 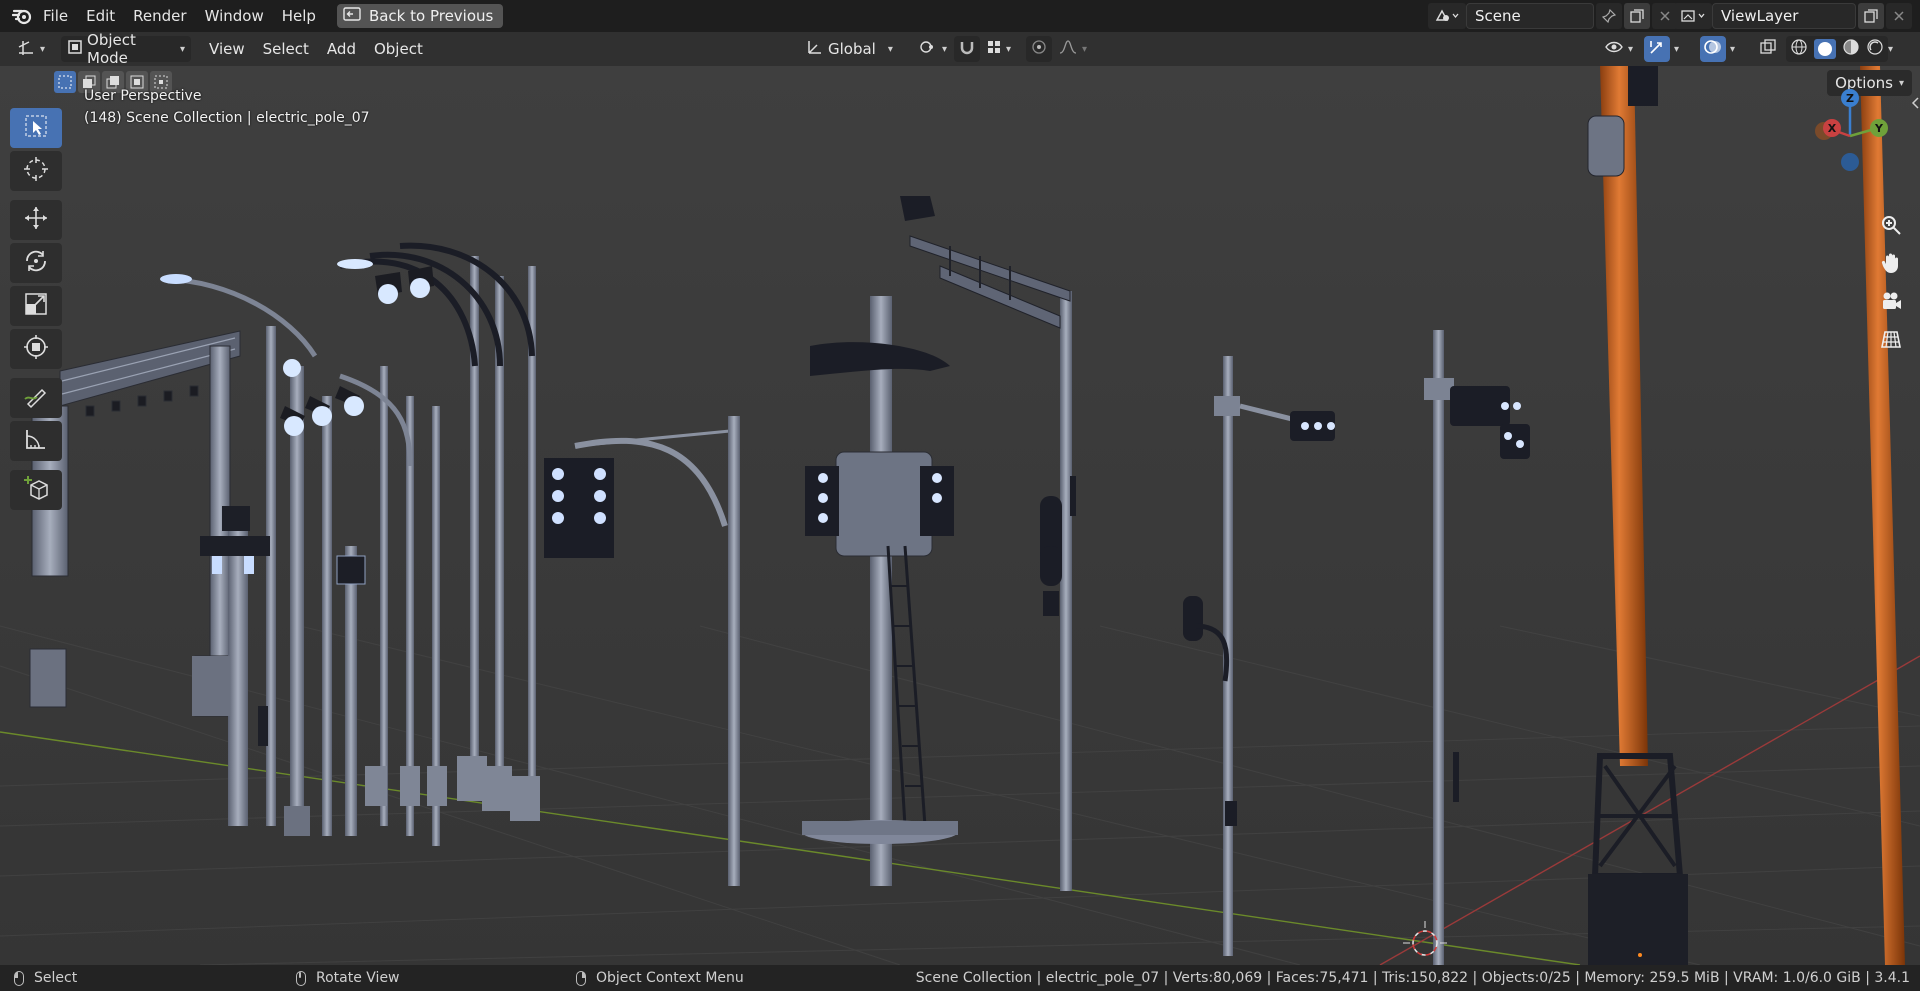 I want to click on menu-help: Help, so click(x=299, y=16).